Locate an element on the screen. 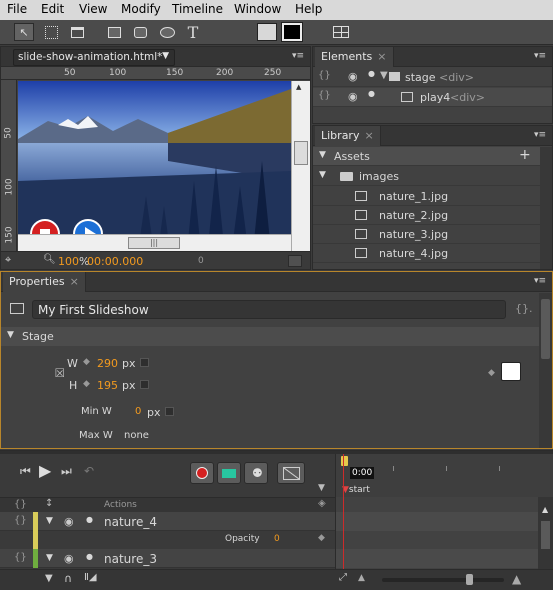 Image resolution: width=553 pixels, height=590 pixels. fit-icon: ⤢ is located at coordinates (343, 577).